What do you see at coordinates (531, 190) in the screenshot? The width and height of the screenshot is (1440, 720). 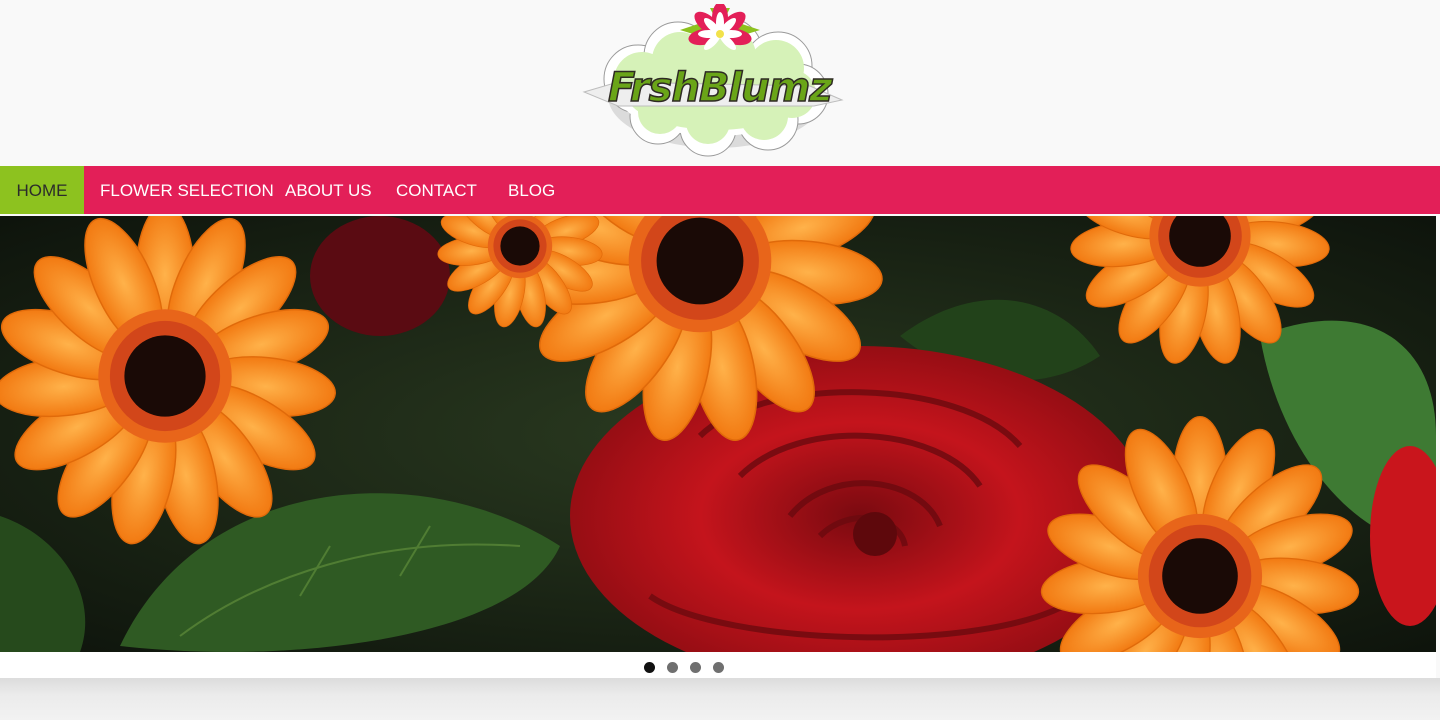 I see `nav-item-blog: BLOG` at bounding box center [531, 190].